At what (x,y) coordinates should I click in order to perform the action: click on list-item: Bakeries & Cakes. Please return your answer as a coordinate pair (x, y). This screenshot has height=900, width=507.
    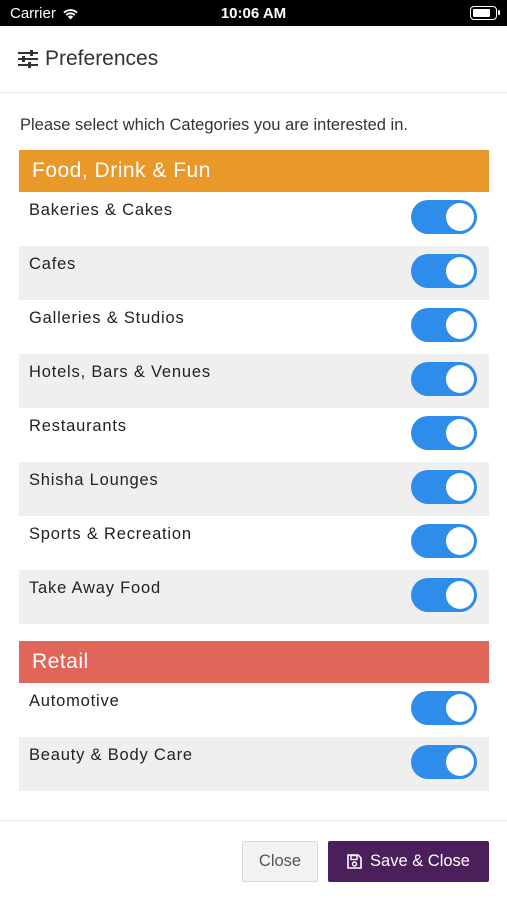
    Looking at the image, I should click on (254, 219).